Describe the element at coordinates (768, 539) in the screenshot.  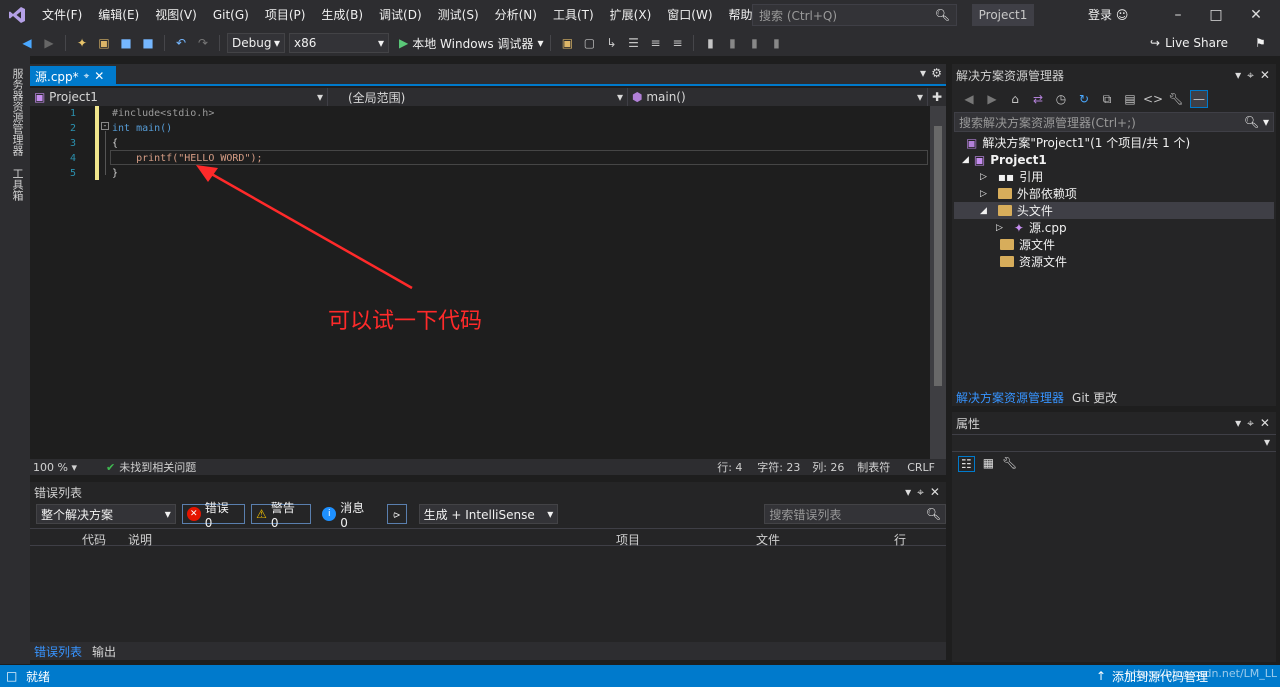
I see `column-file: 文件` at that location.